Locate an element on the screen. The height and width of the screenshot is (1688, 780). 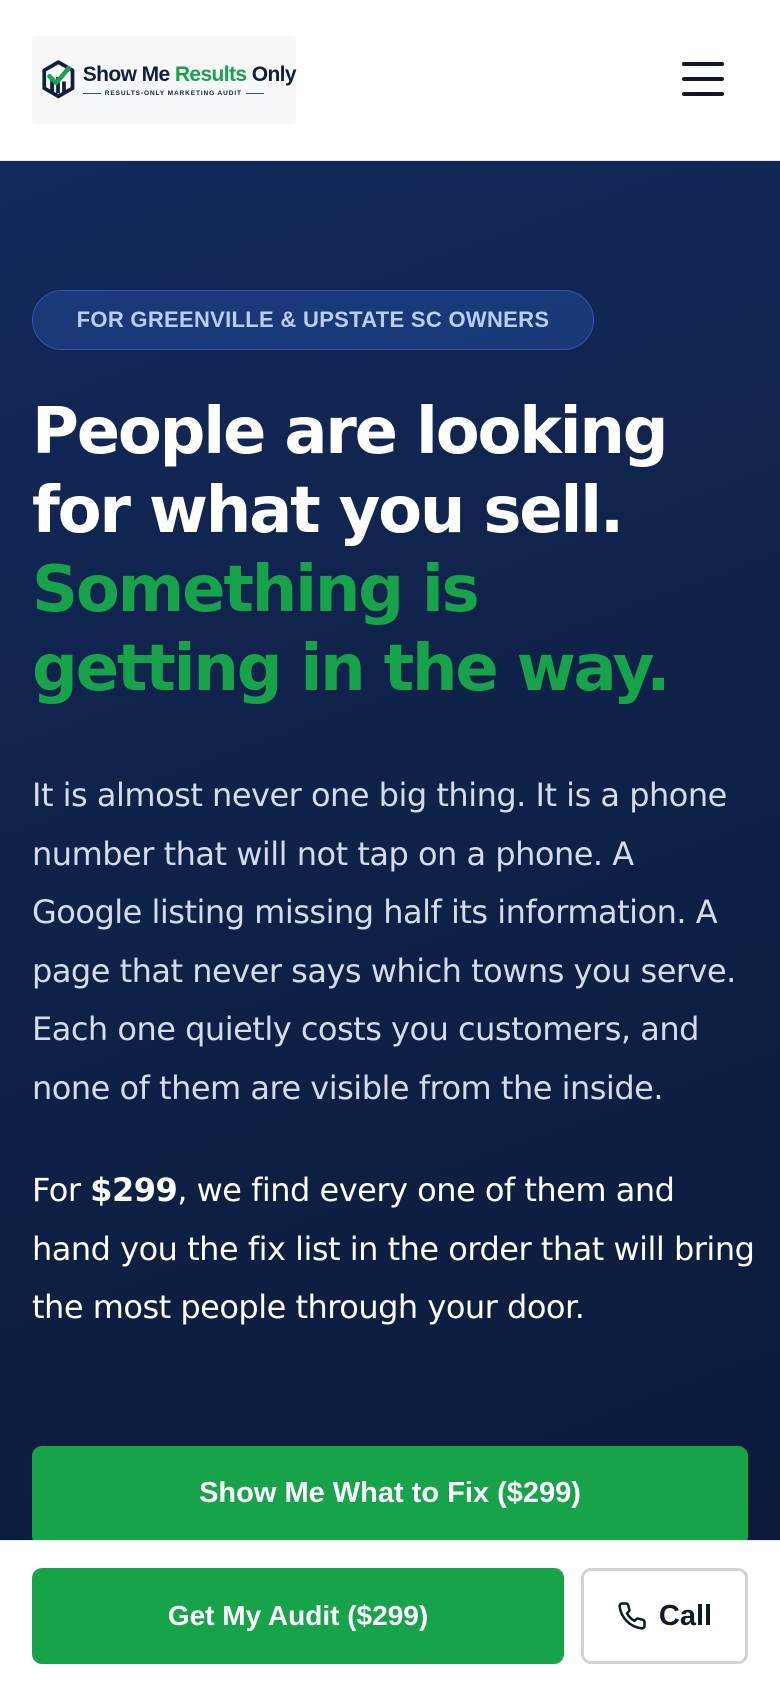
call-button: Call is located at coordinates (664, 1616).